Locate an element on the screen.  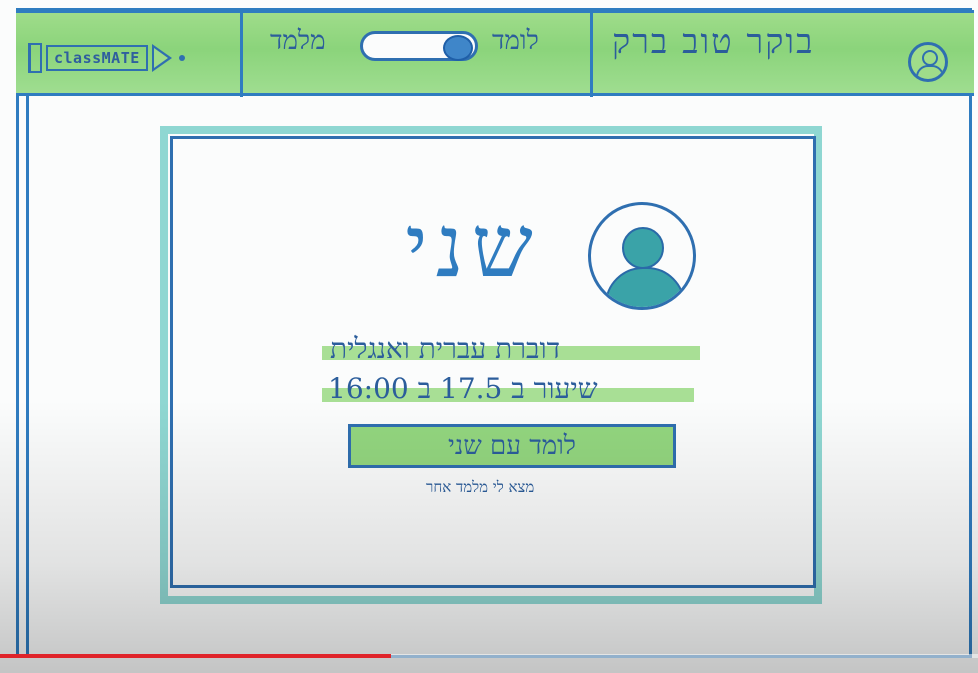
avatar-body is located at coordinates (645, 287).